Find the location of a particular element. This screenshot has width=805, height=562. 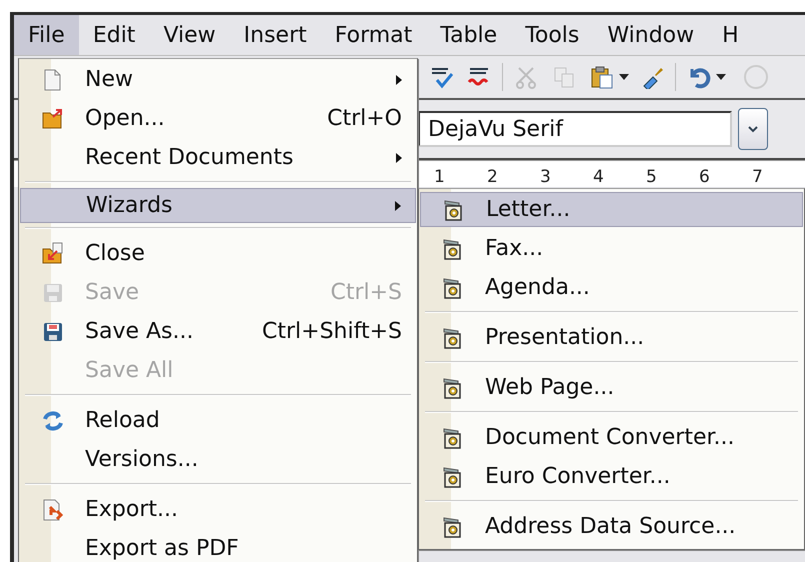

ruler-number: 6 is located at coordinates (705, 177).